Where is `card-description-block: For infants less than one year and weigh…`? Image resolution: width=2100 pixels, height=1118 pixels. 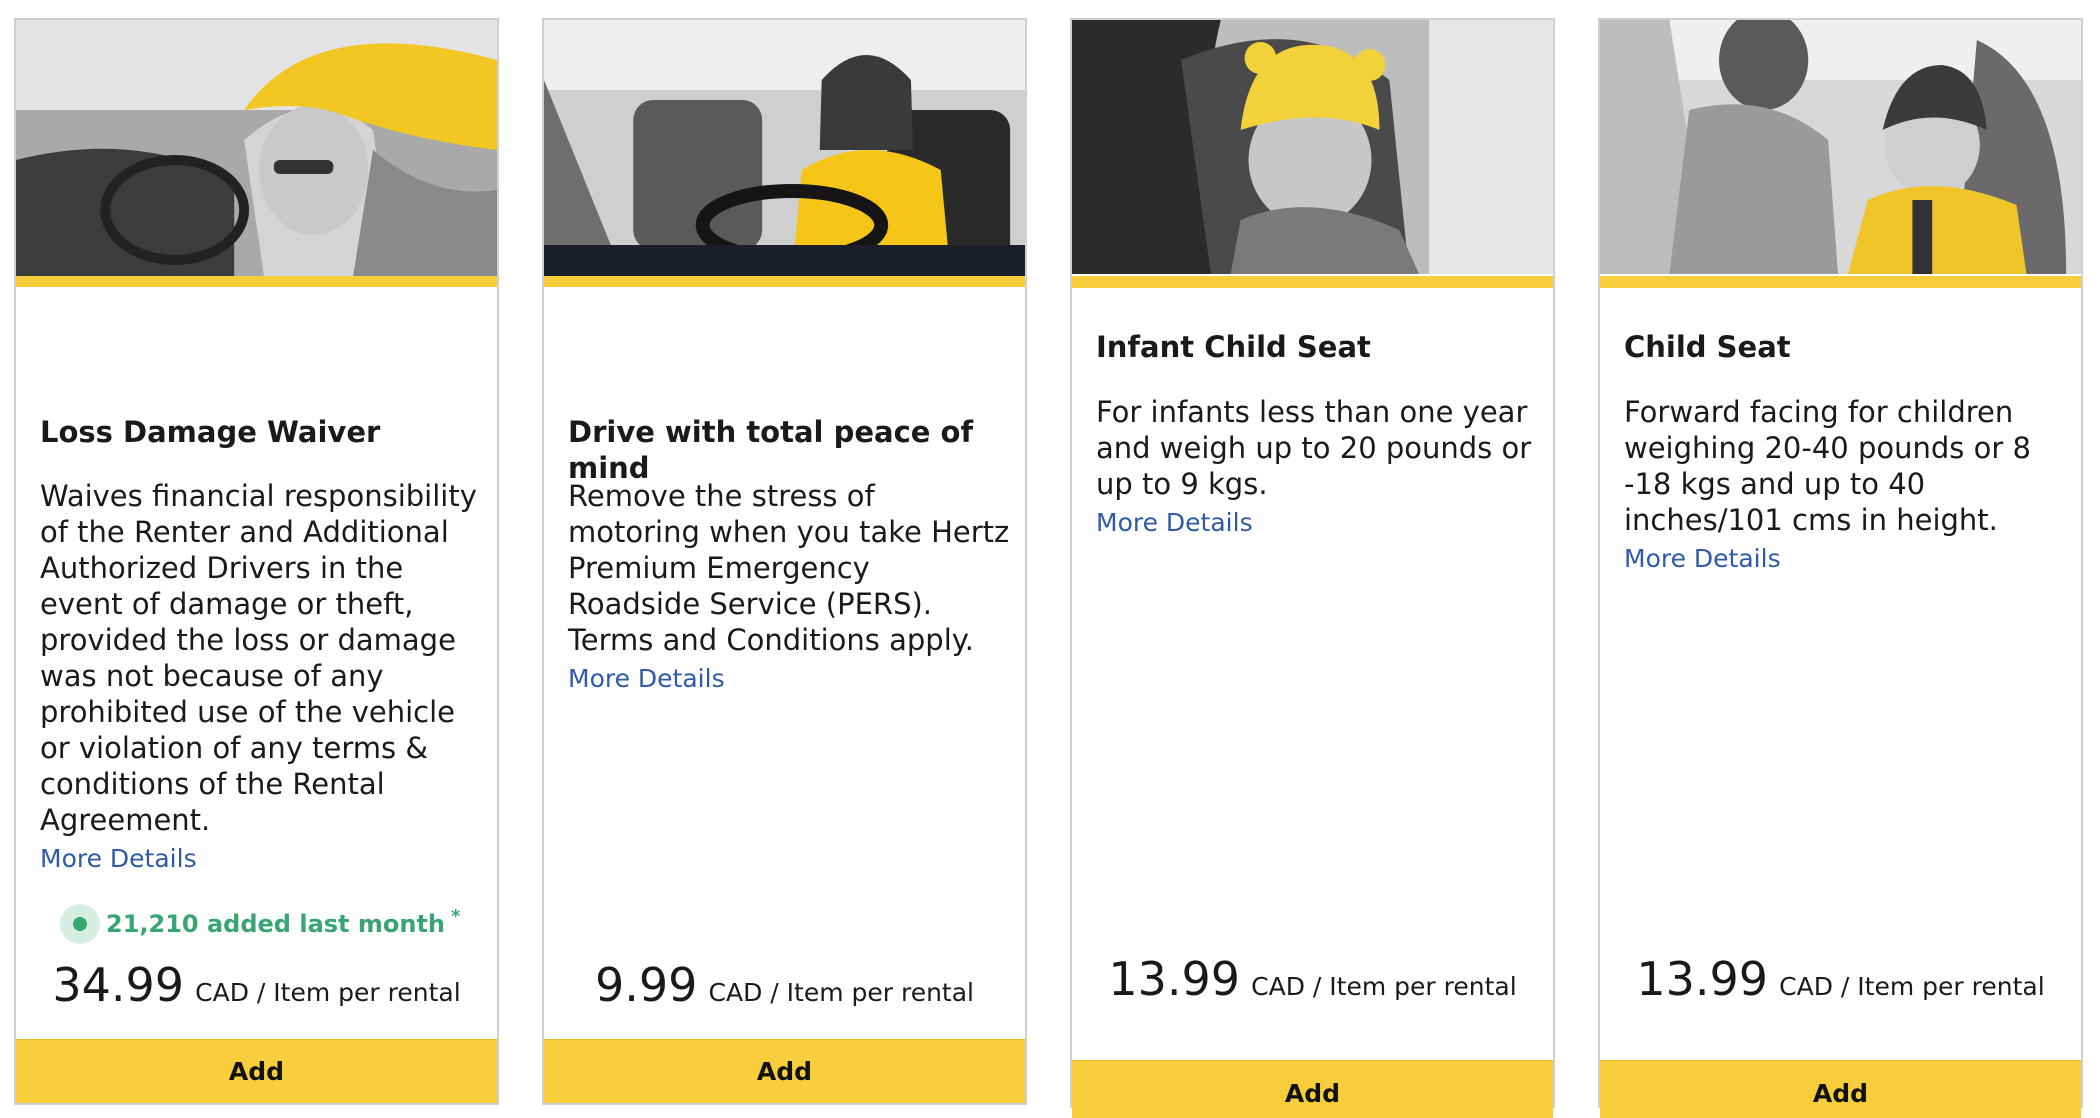
card-description-block: For infants less than one year and weigh… is located at coordinates (1317, 467).